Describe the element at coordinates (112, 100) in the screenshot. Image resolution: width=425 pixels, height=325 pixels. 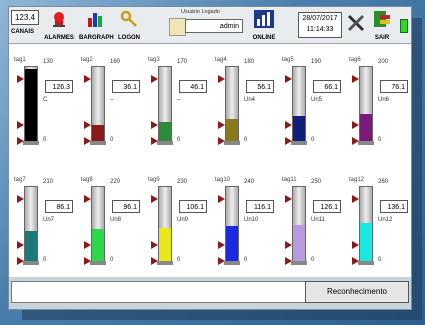
I see `gauge-unit-label: --` at that location.